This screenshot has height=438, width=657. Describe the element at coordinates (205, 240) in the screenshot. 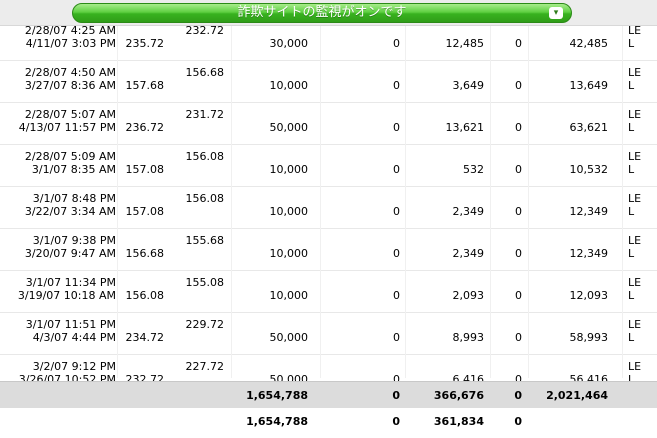

I see `open-rate: 155.68` at that location.